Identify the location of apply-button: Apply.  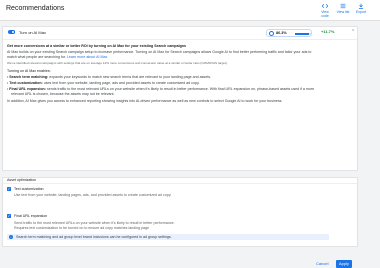
(344, 264).